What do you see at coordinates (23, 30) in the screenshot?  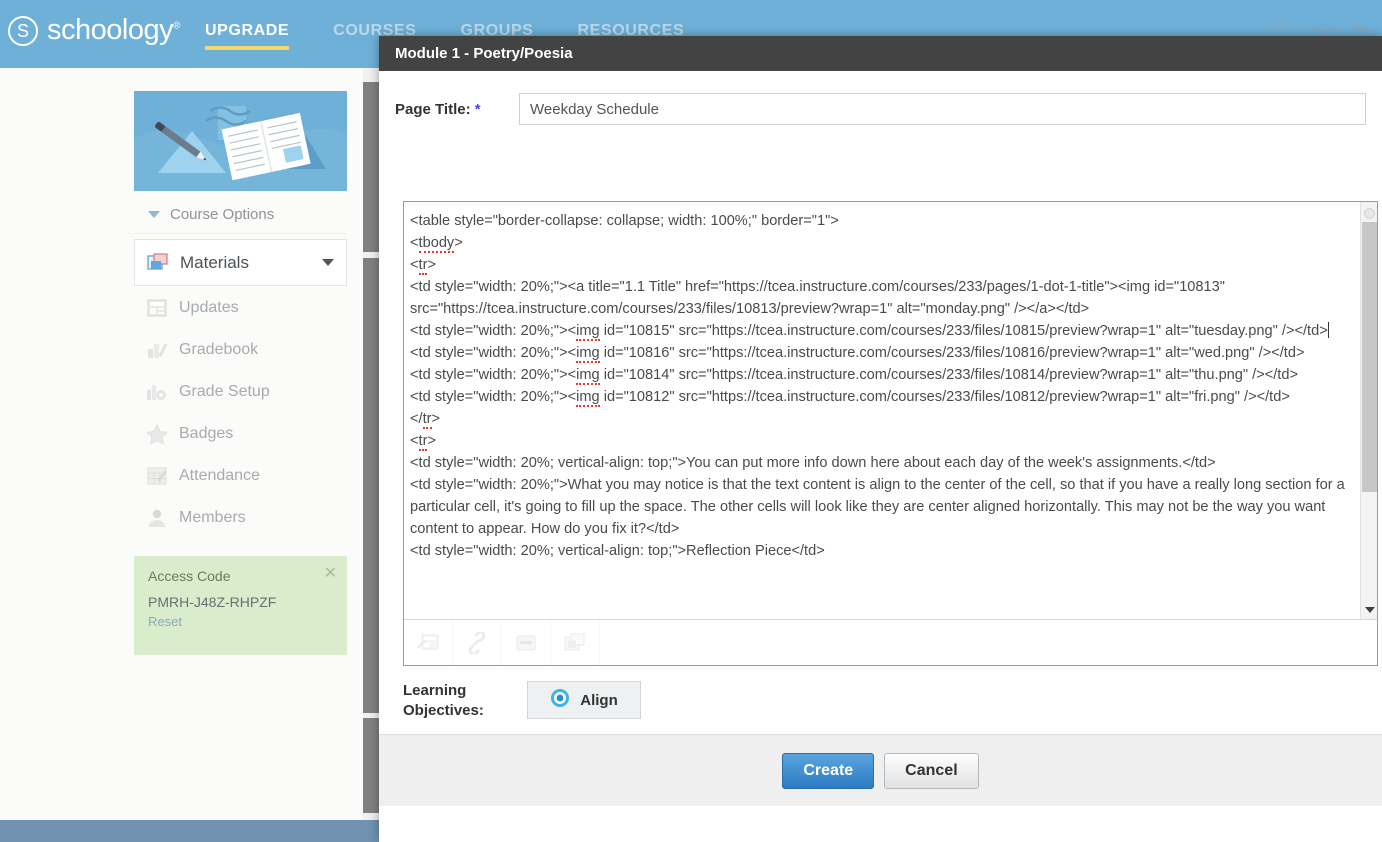 I see `schoology-logo-mark: S` at bounding box center [23, 30].